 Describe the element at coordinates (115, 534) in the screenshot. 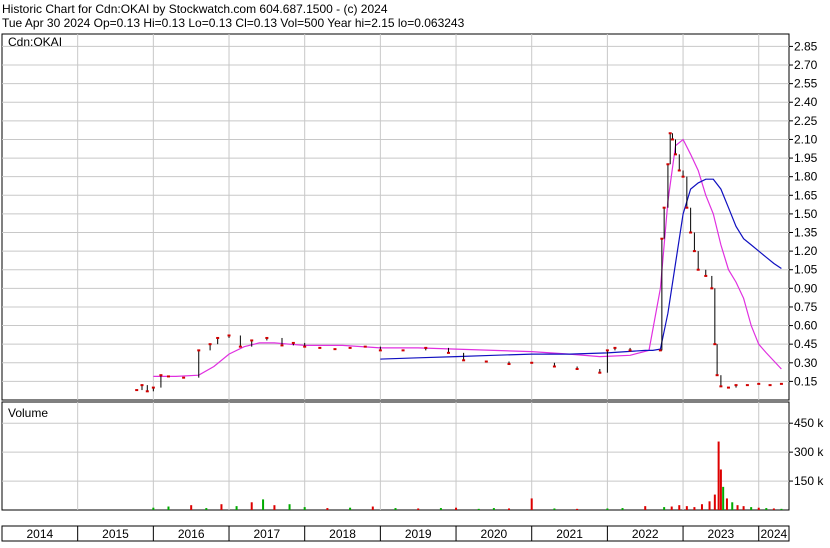

I see `x-tick-label: 2015` at that location.